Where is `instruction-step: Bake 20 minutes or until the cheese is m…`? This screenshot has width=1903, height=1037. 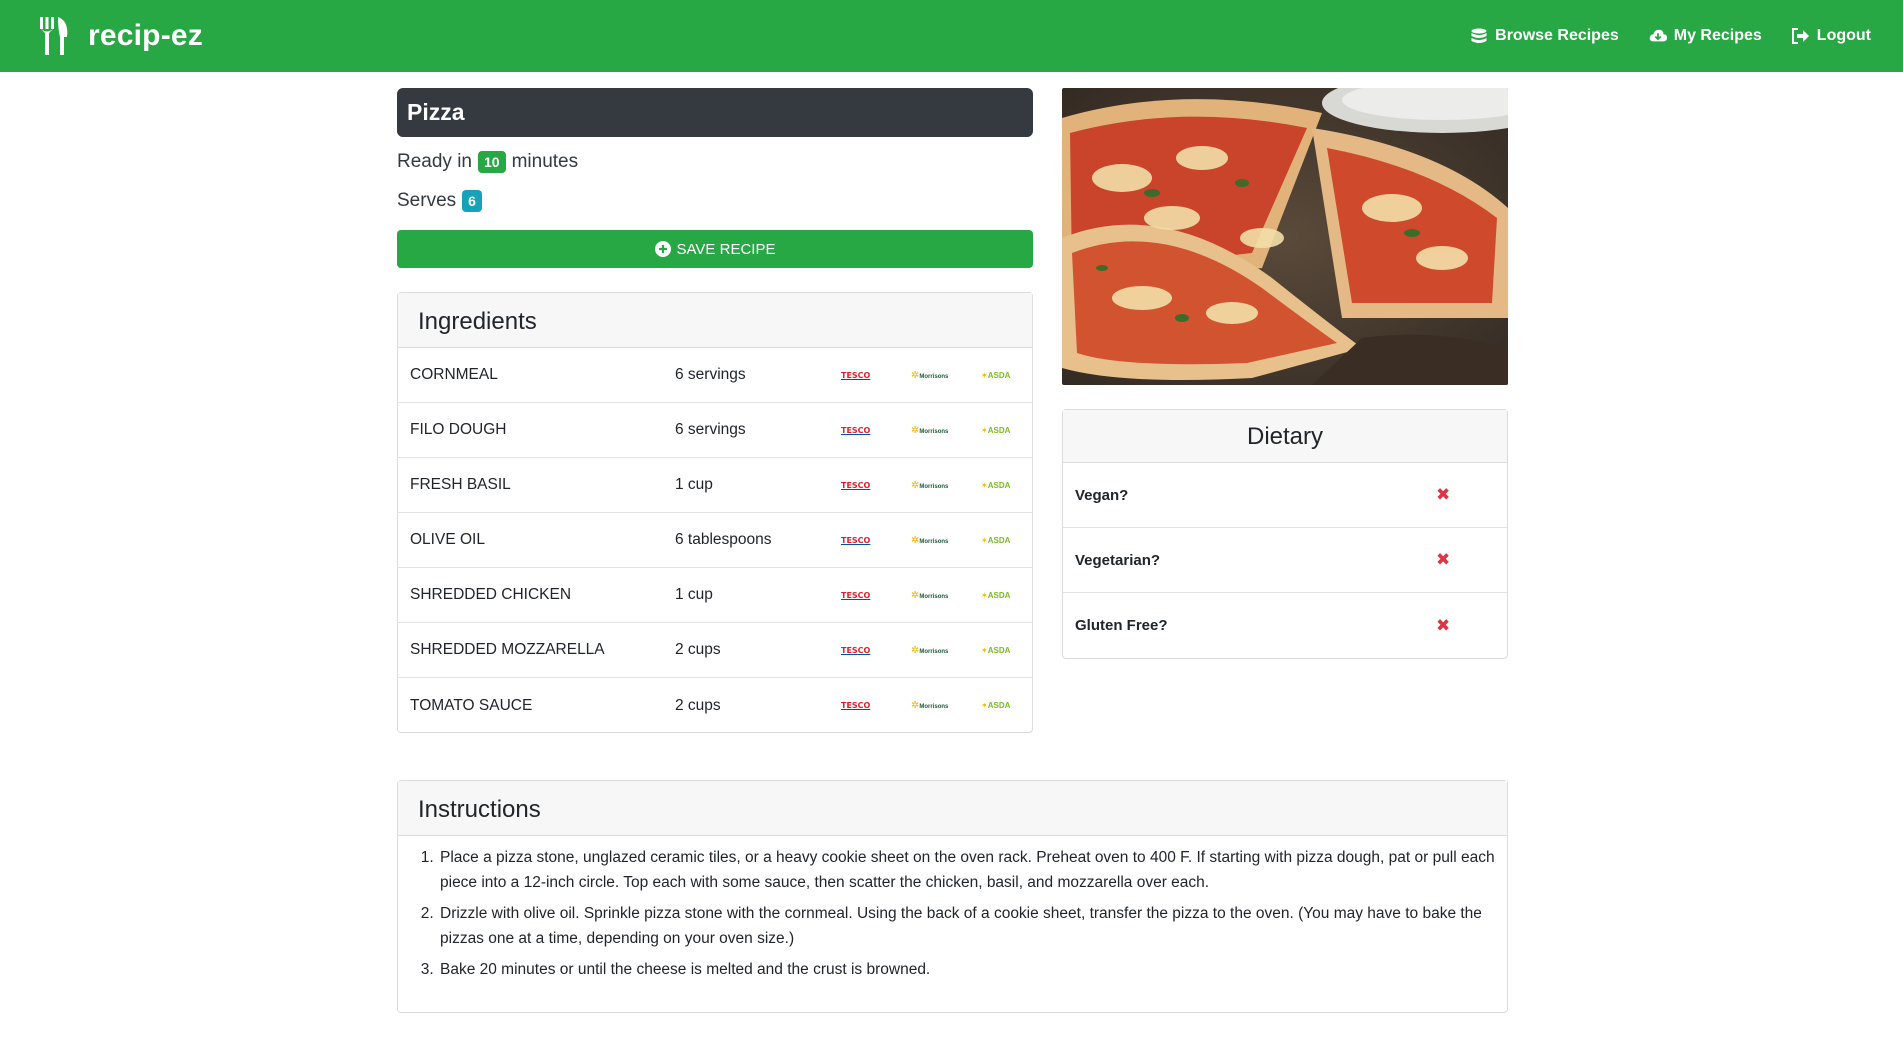
instruction-step: Bake 20 minutes or until the cheese is m… is located at coordinates (972, 969).